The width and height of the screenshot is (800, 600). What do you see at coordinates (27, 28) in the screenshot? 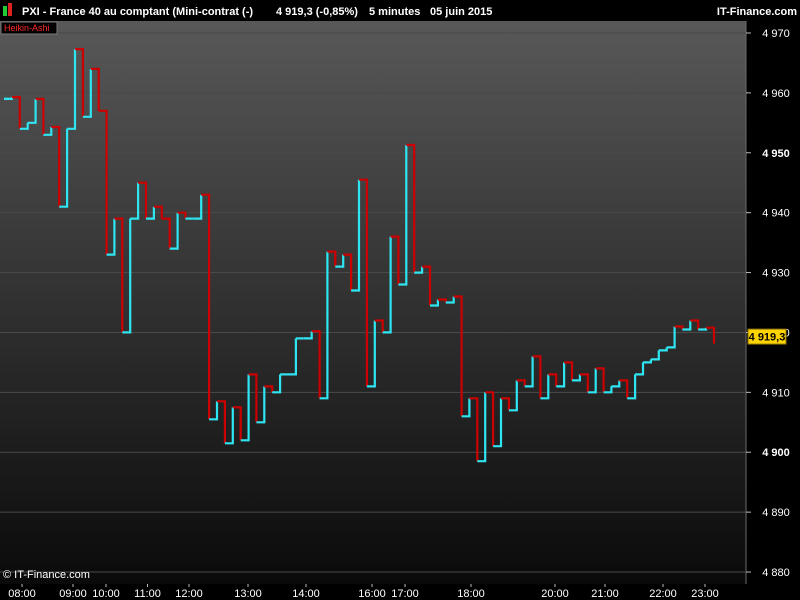
I see `legend-label: Heikin-Ashi` at bounding box center [27, 28].